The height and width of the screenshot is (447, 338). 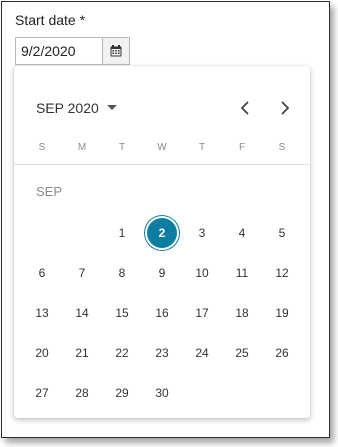 I want to click on day-number: 19, so click(x=282, y=313).